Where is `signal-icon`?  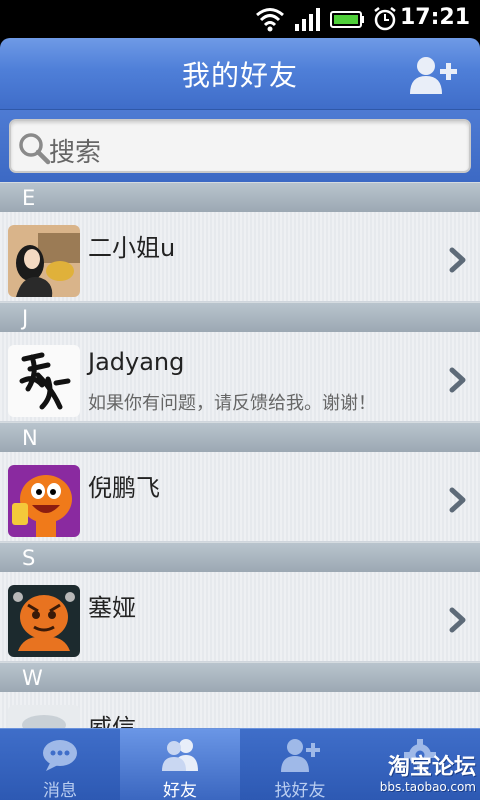
signal-icon is located at coordinates (307, 19).